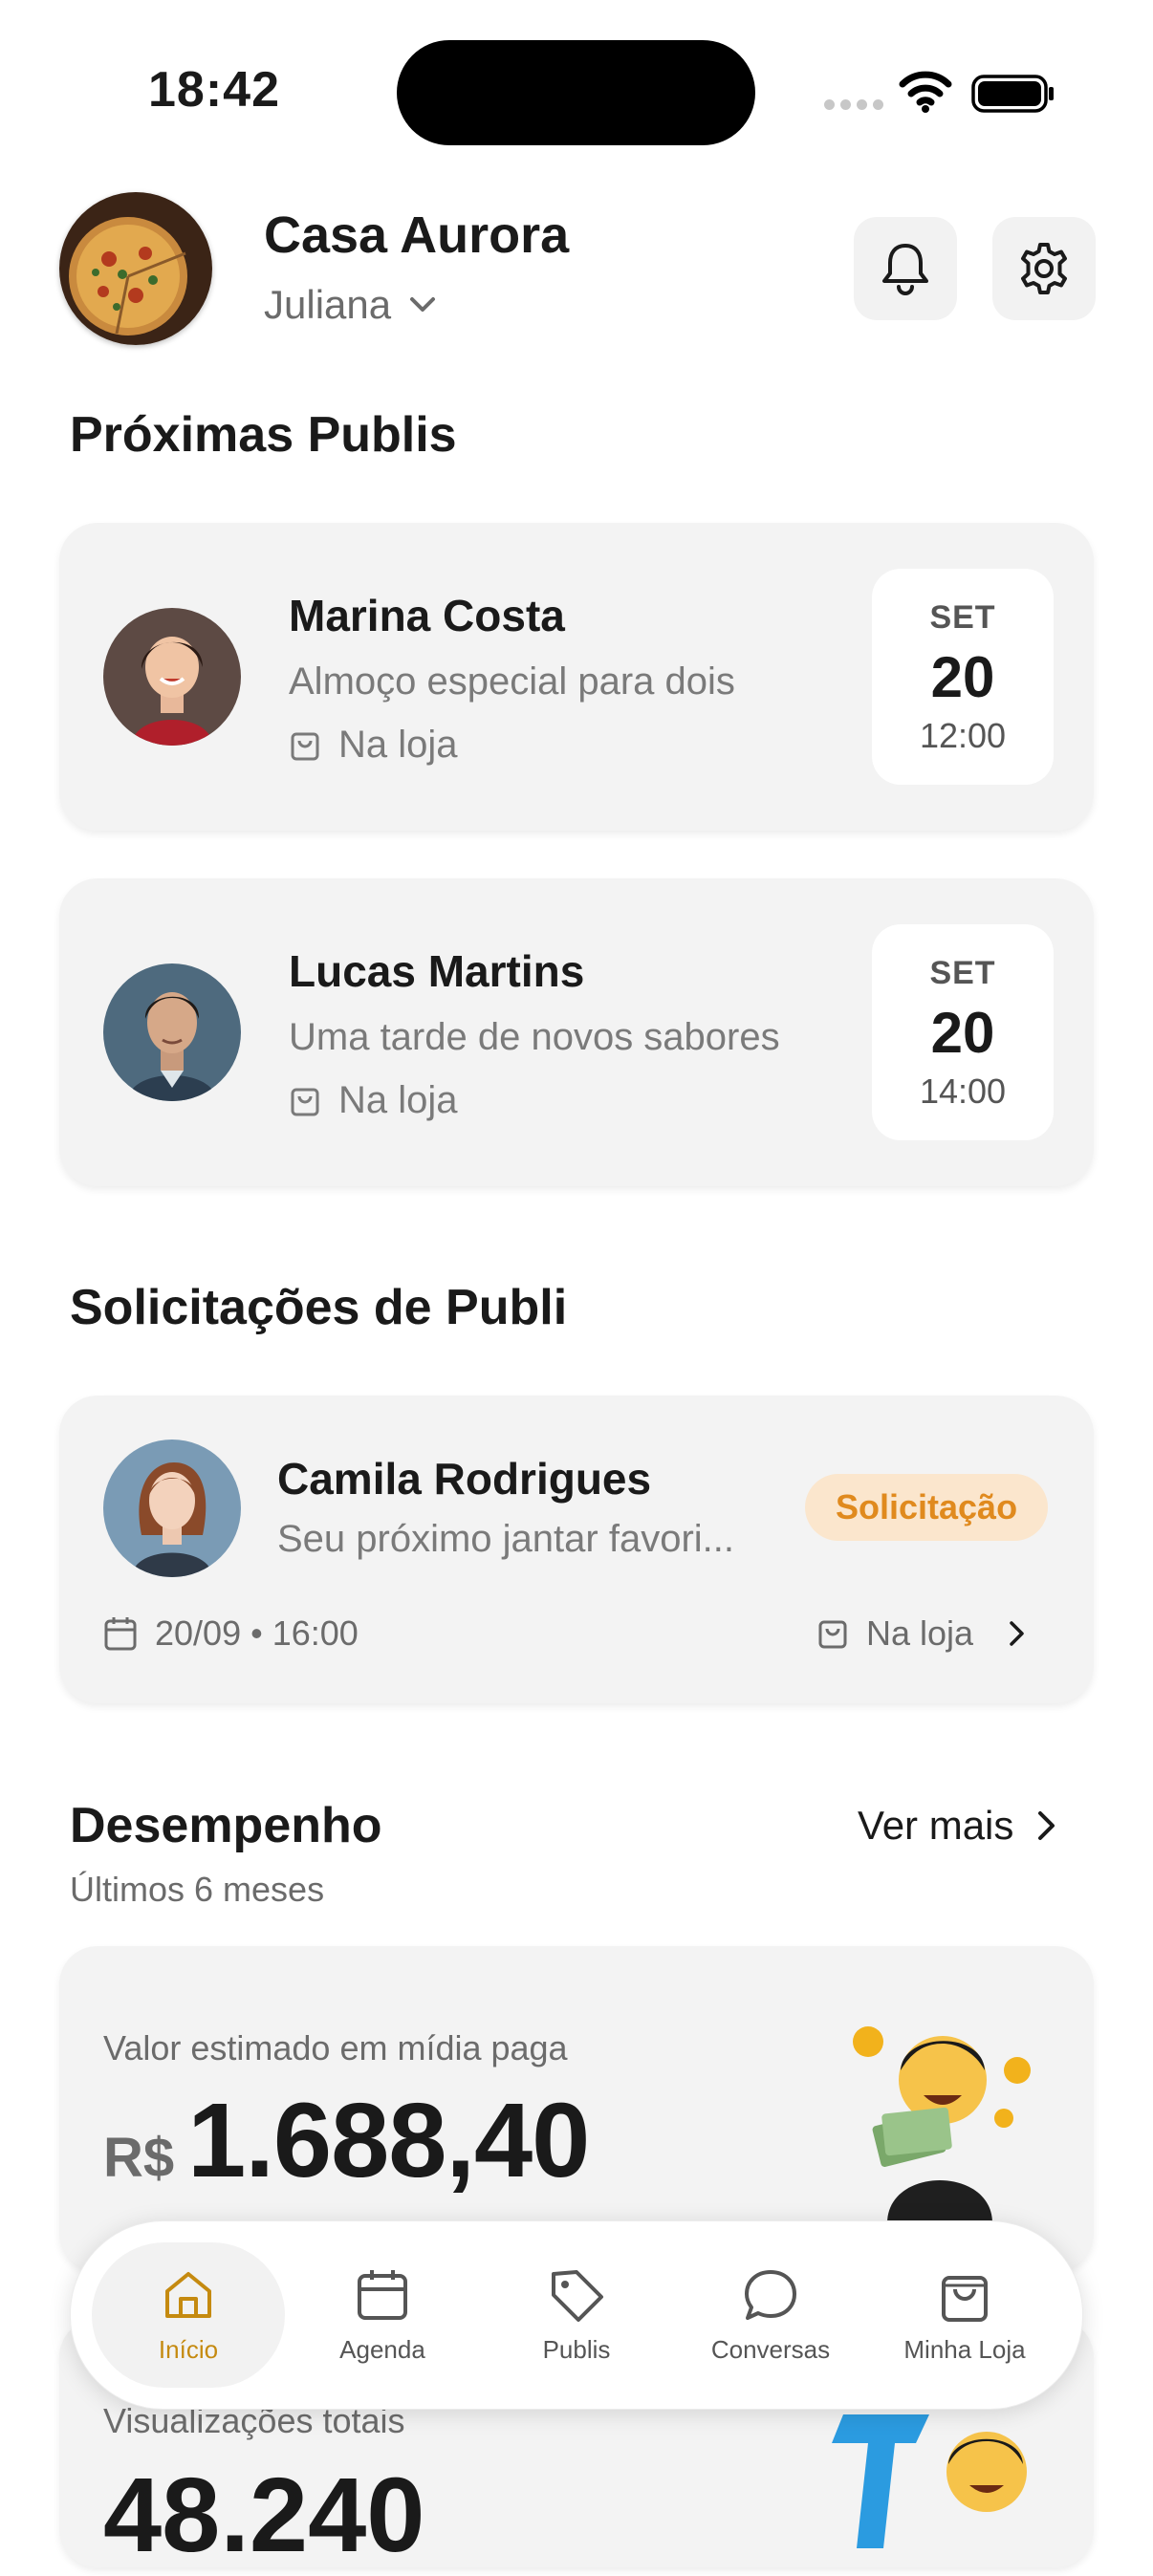  I want to click on pizza-image, so click(136, 268).